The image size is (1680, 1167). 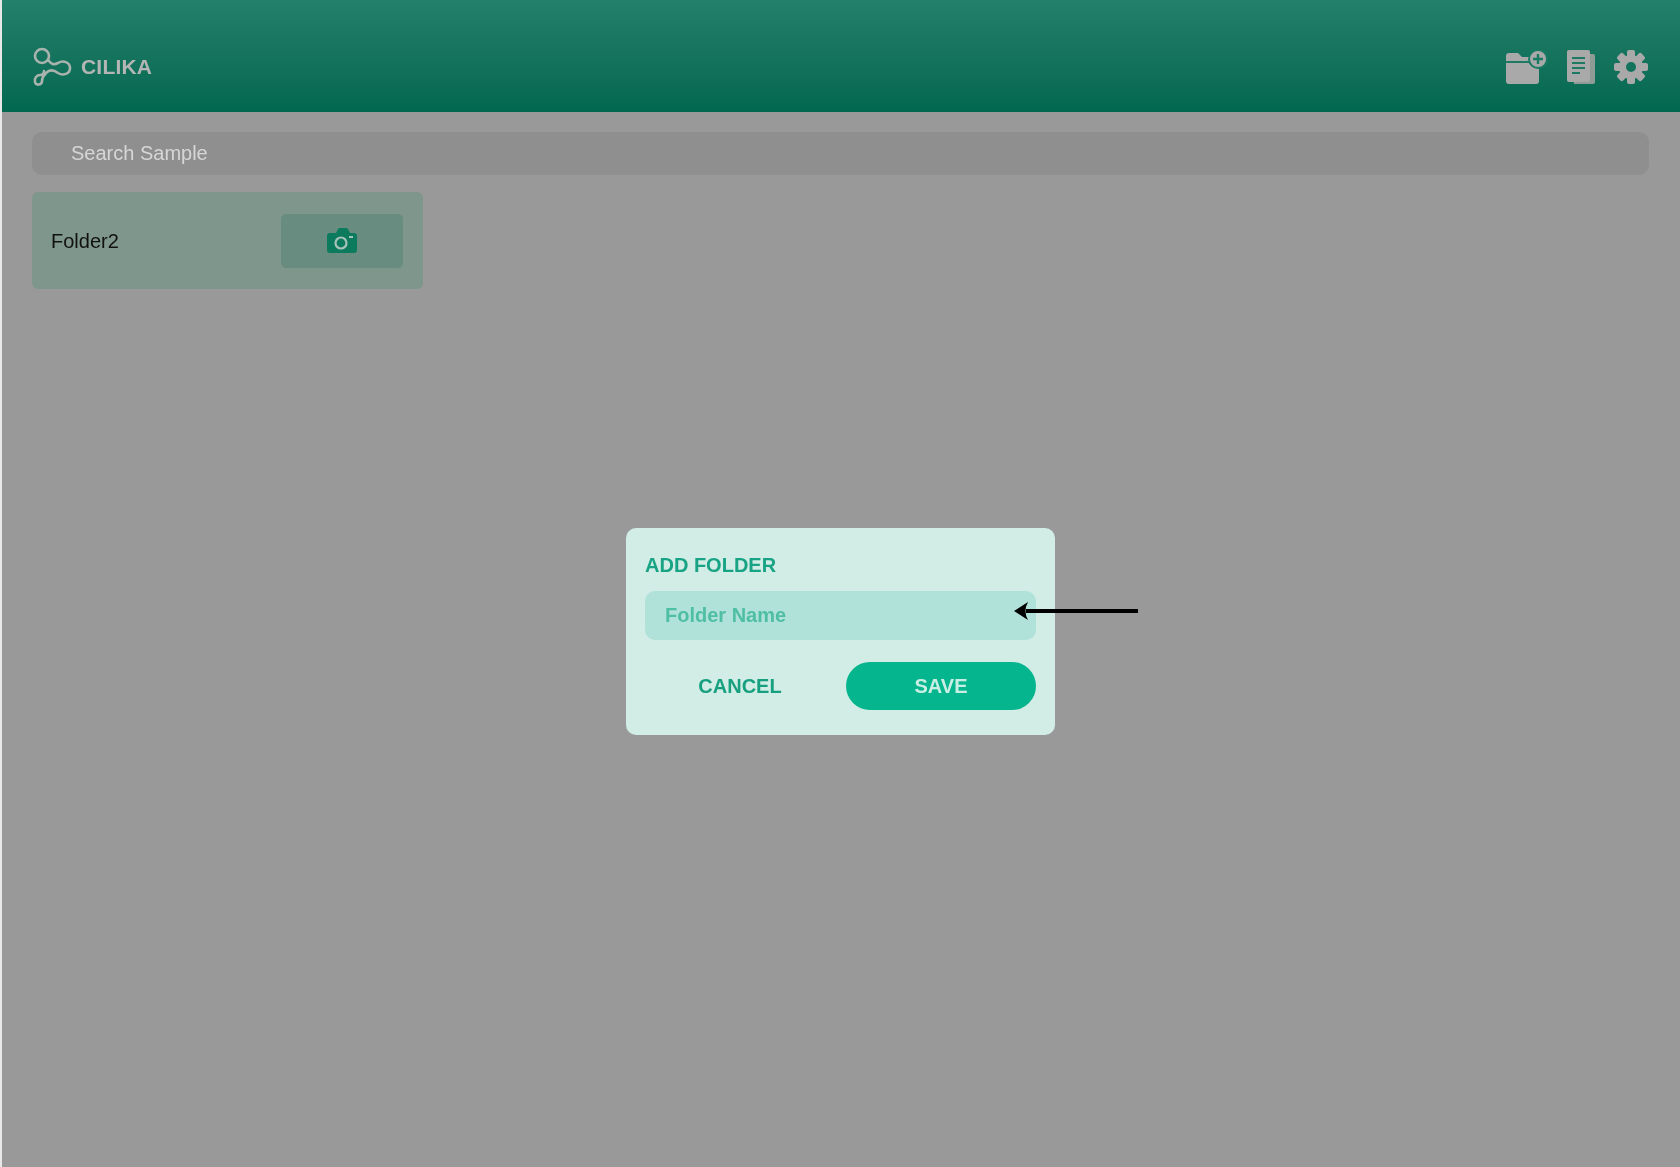 I want to click on app-title: CILIKA, so click(x=117, y=67).